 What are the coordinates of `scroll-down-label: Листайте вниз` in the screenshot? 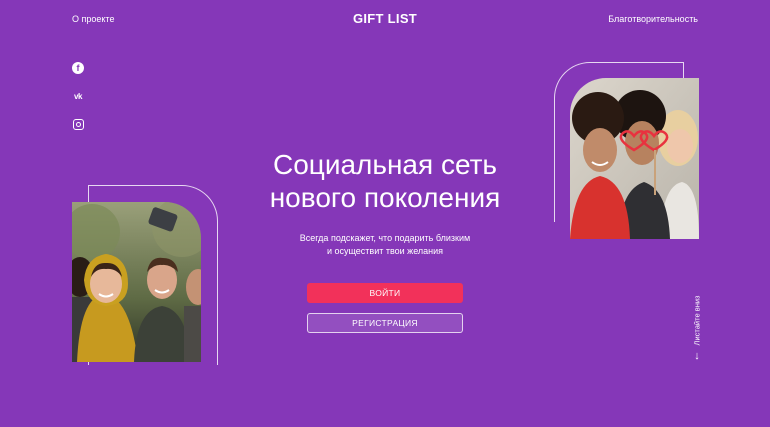 It's located at (697, 320).